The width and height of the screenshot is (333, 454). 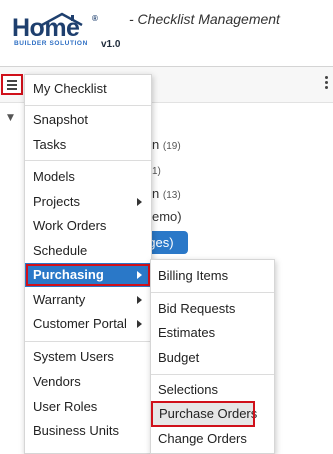 What do you see at coordinates (88, 202) in the screenshot?
I see `menu-item-projects: Projects` at bounding box center [88, 202].